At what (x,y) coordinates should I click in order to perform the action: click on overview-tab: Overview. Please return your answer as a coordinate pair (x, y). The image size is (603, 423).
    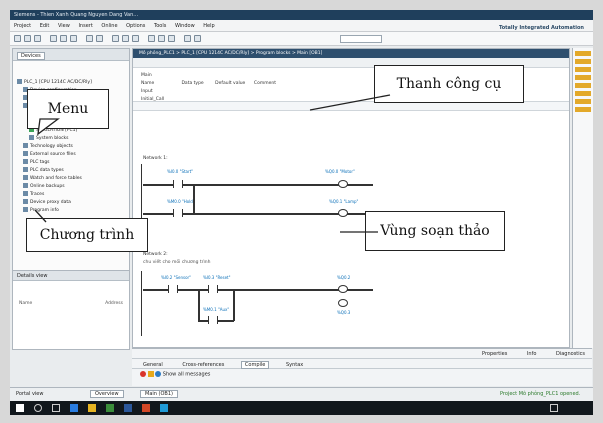
    Looking at the image, I should click on (107, 394).